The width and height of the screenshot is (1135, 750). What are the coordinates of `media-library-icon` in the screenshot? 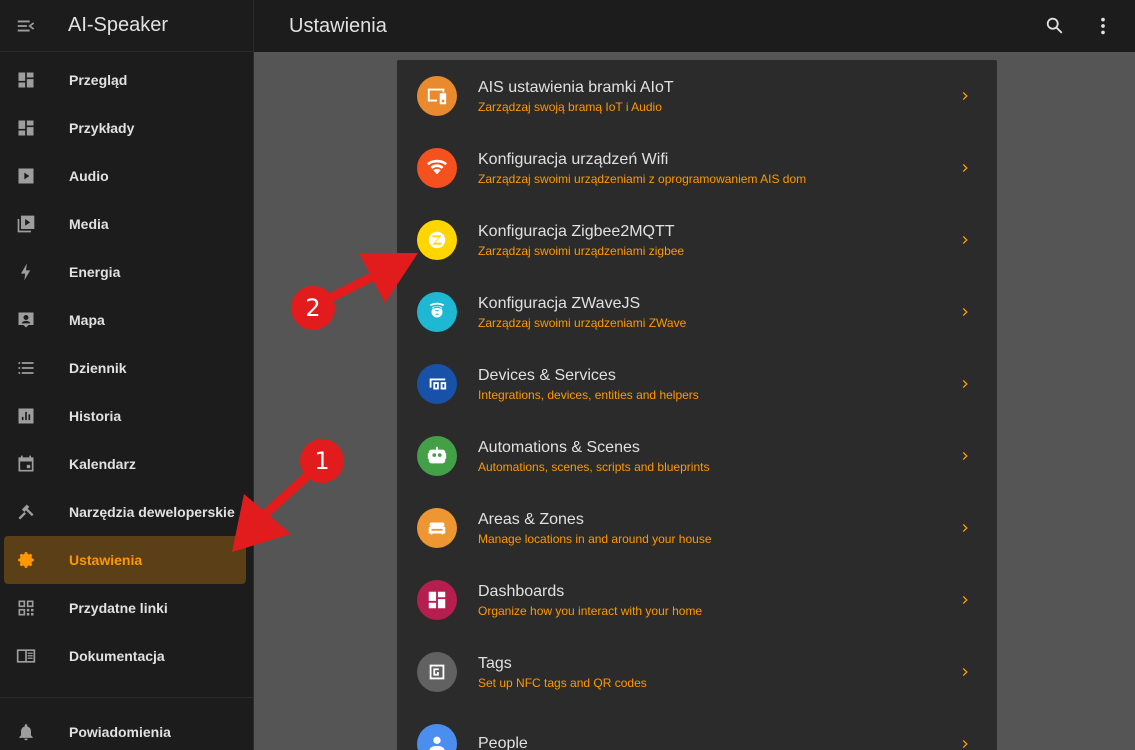 It's located at (26, 224).